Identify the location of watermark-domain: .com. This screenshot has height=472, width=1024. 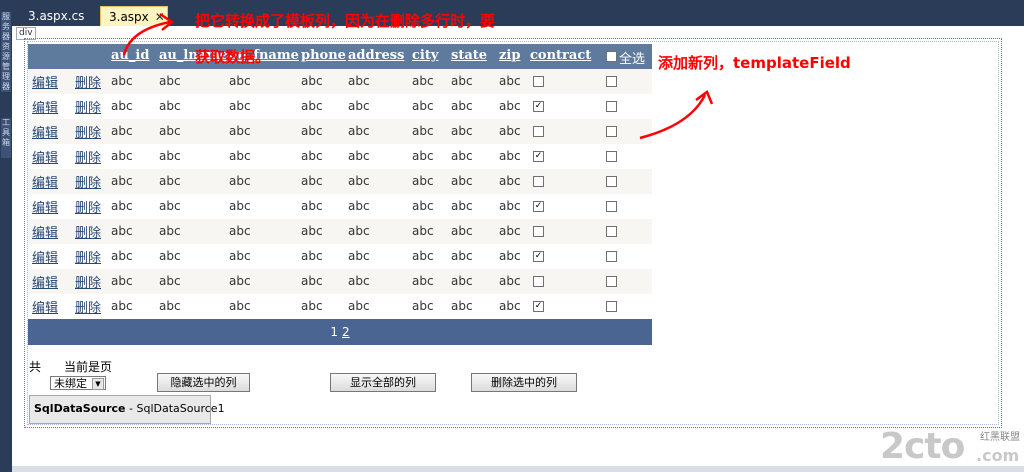
(998, 455).